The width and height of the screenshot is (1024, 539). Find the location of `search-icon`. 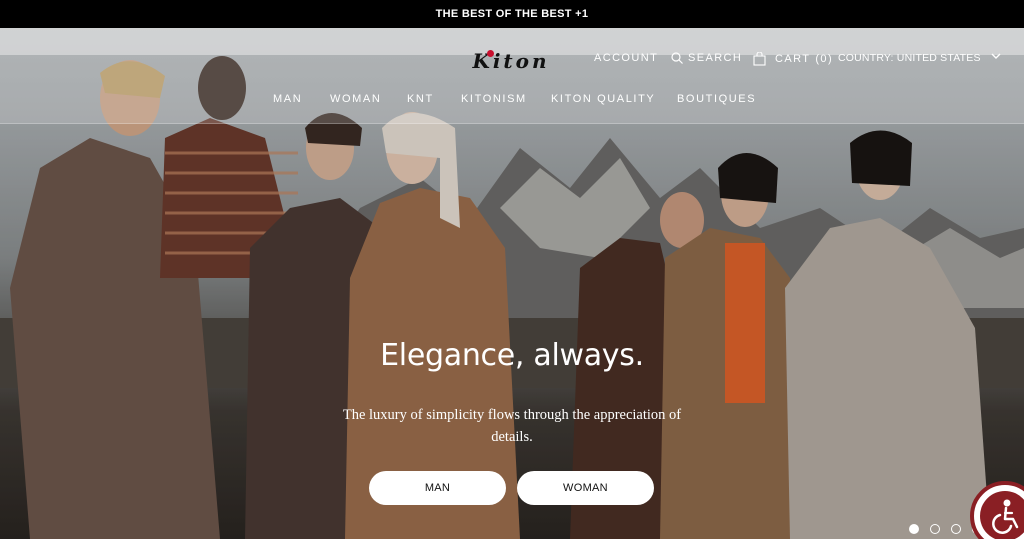

search-icon is located at coordinates (677, 58).